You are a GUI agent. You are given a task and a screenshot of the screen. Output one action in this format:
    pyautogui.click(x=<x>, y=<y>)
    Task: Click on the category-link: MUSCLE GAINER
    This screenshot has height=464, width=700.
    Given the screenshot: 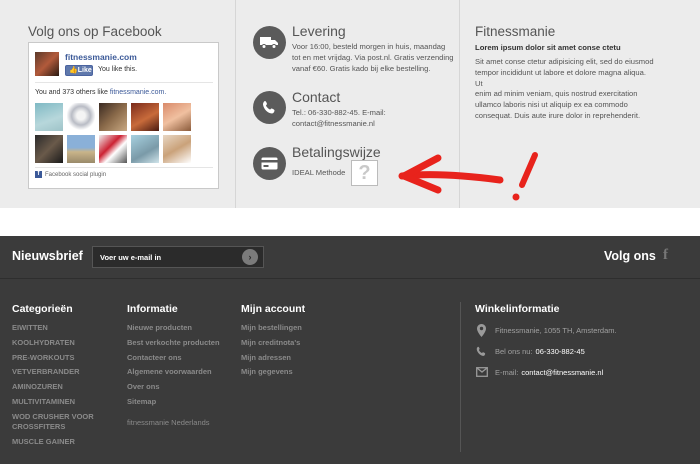 What is the action you would take?
    pyautogui.click(x=62, y=442)
    